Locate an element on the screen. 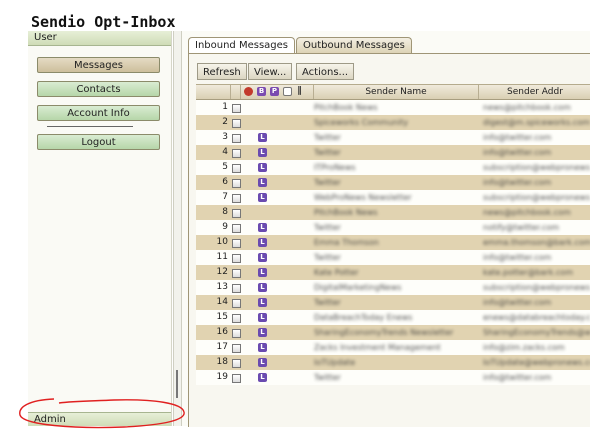  sender-name-cell: DigitalMarketingNews is located at coordinates (393, 287).